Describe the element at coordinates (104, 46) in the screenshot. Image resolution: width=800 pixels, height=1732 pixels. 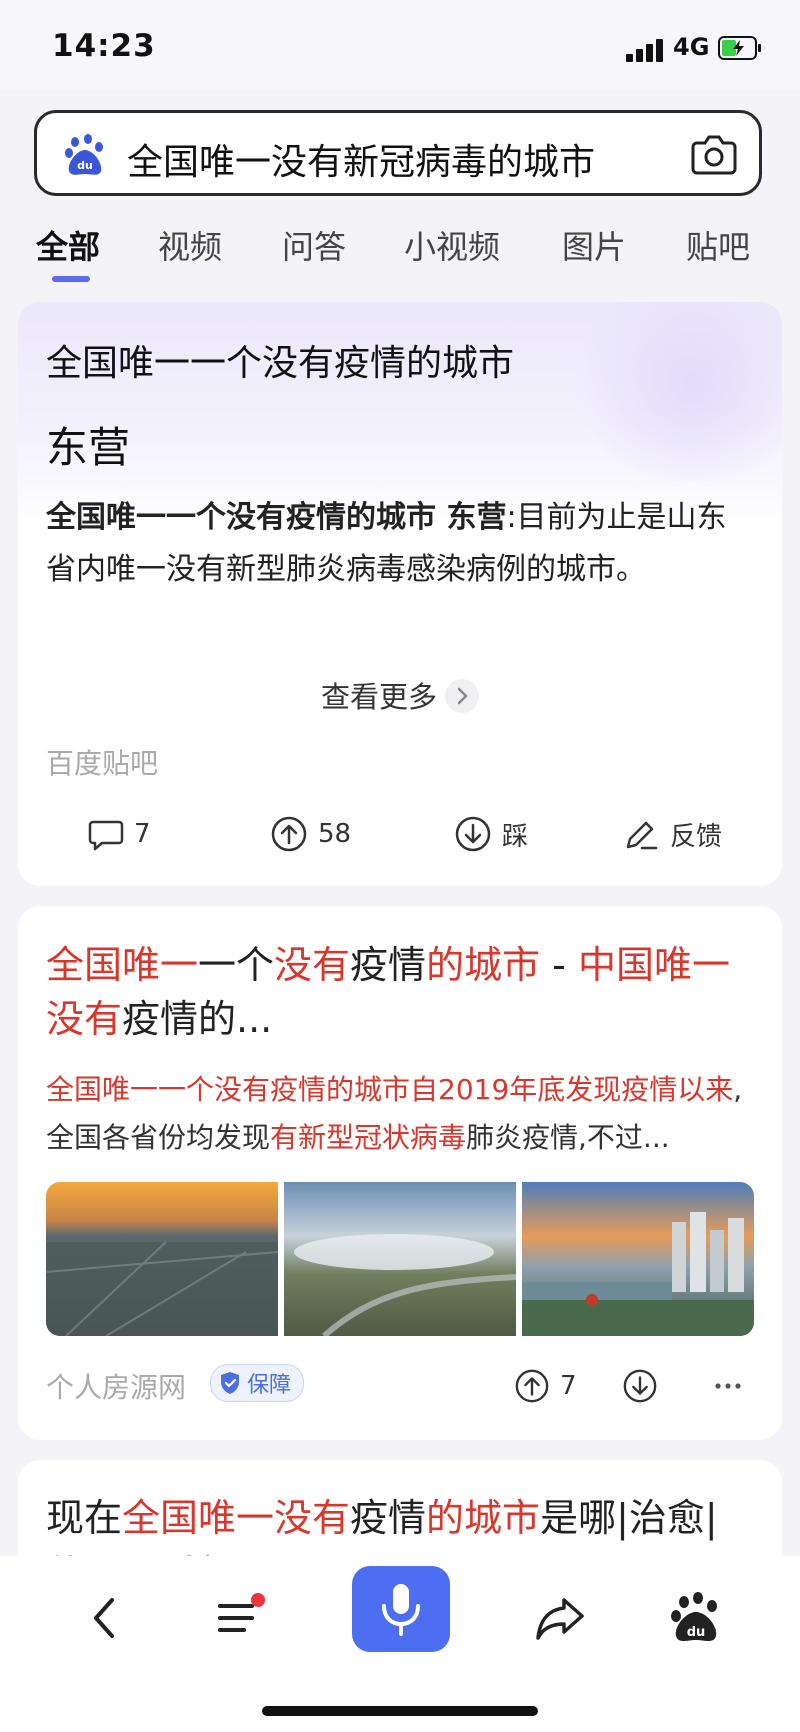
I see `status-time: 14:23` at that location.